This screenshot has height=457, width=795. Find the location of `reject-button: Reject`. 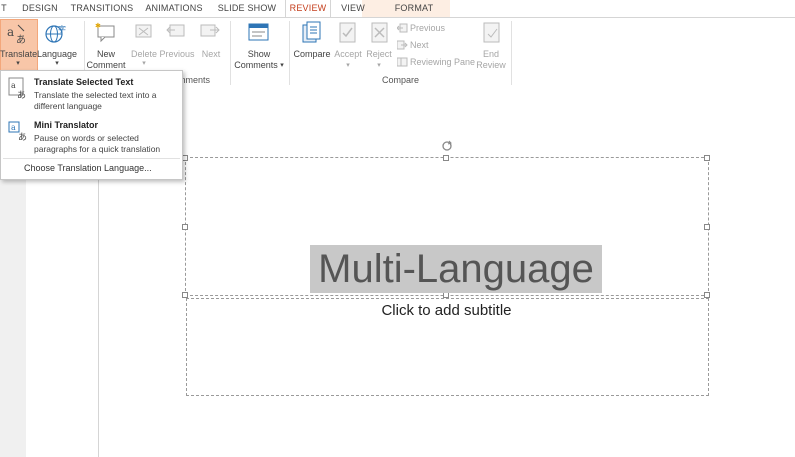

reject-button: Reject is located at coordinates (379, 54).